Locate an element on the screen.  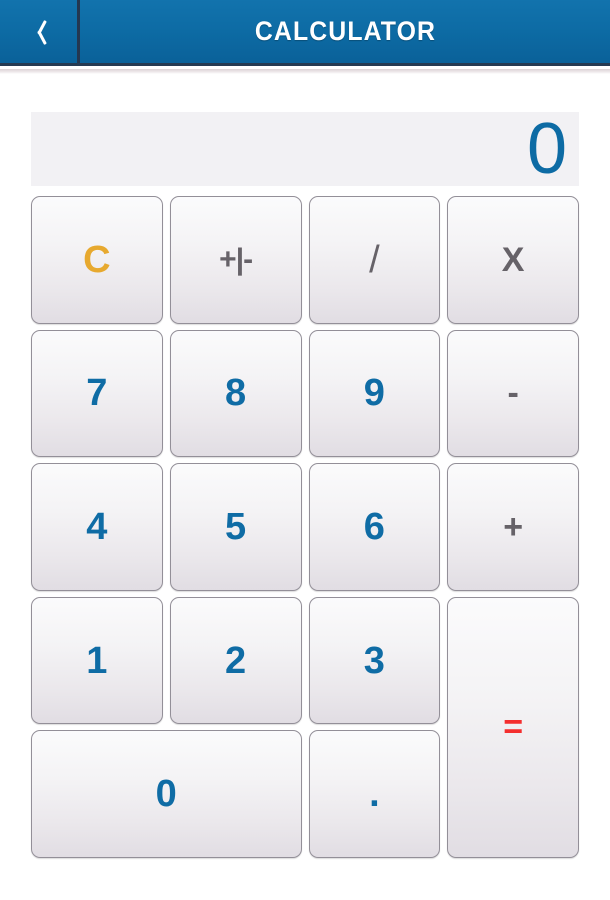
digit-6-label: 6 is located at coordinates (374, 526).